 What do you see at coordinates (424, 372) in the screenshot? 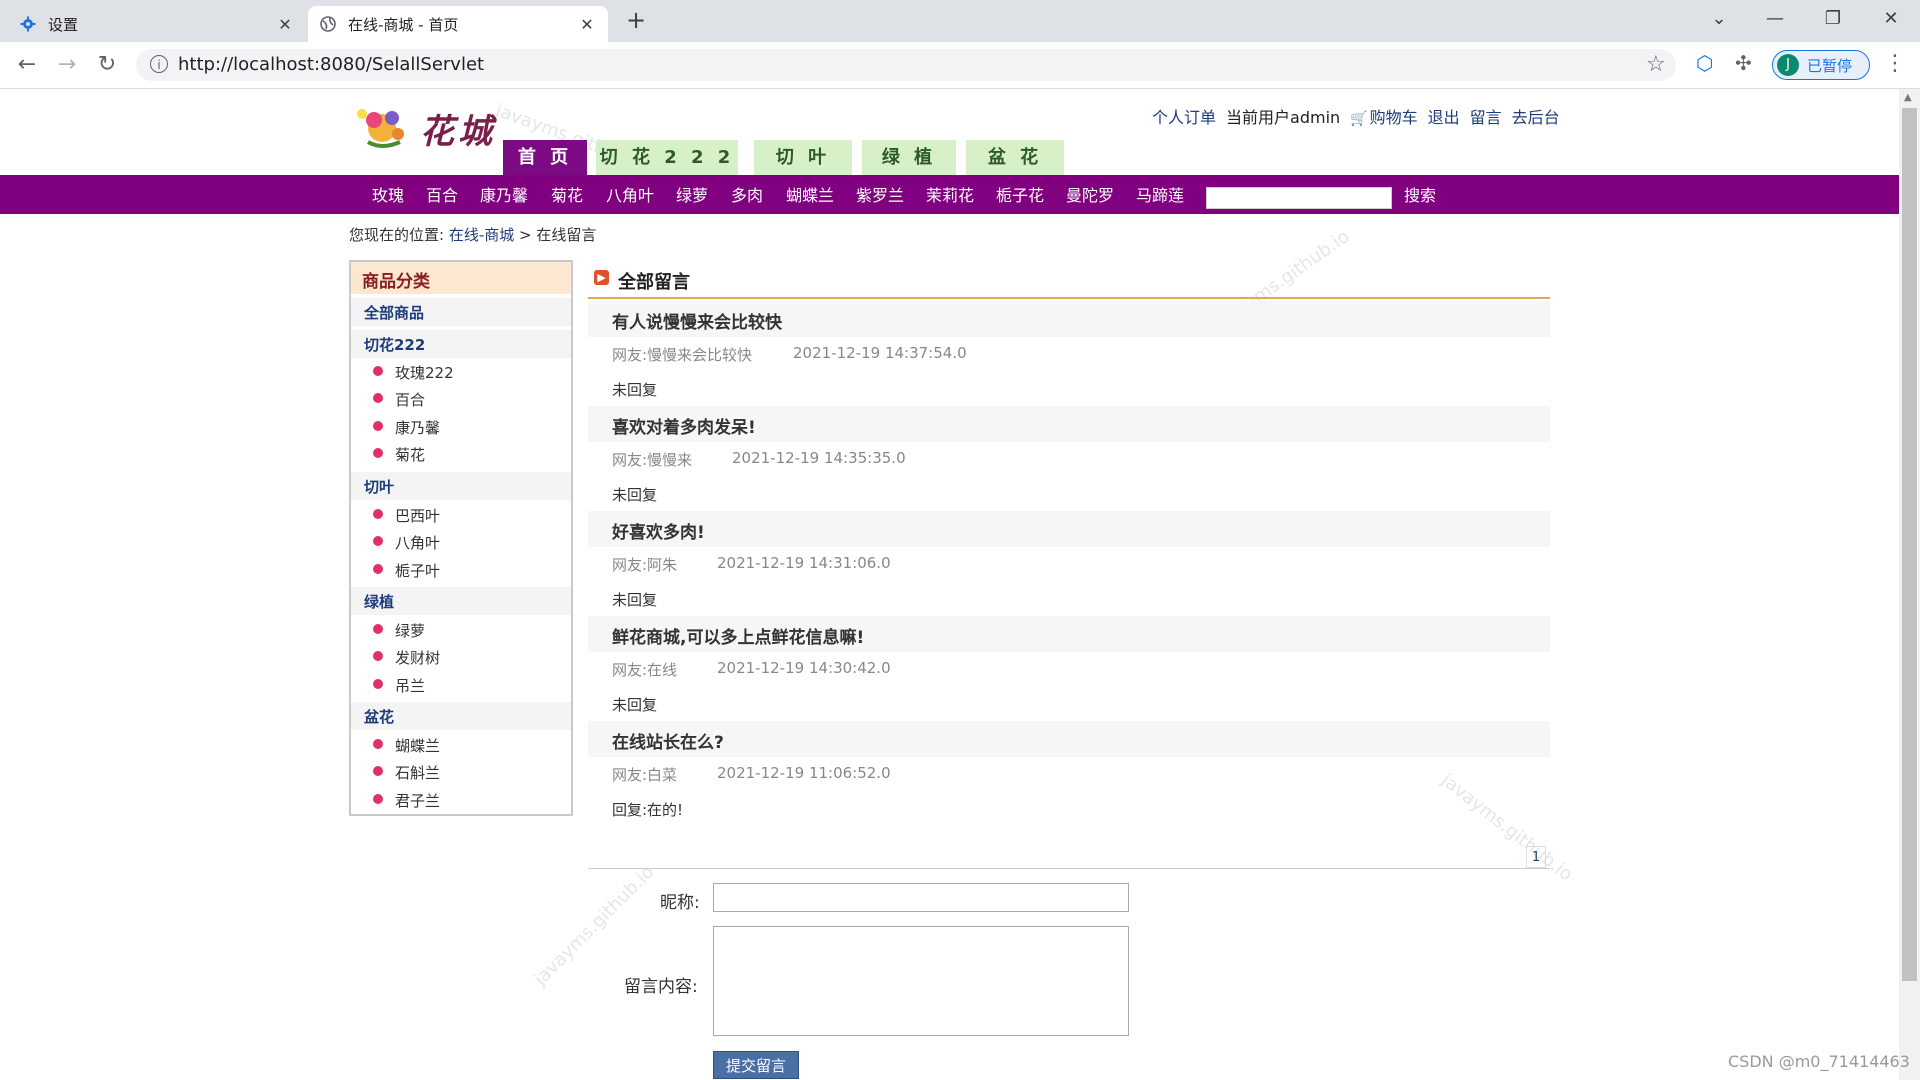
I see `sidebar-item: 玫瑰222` at bounding box center [424, 372].